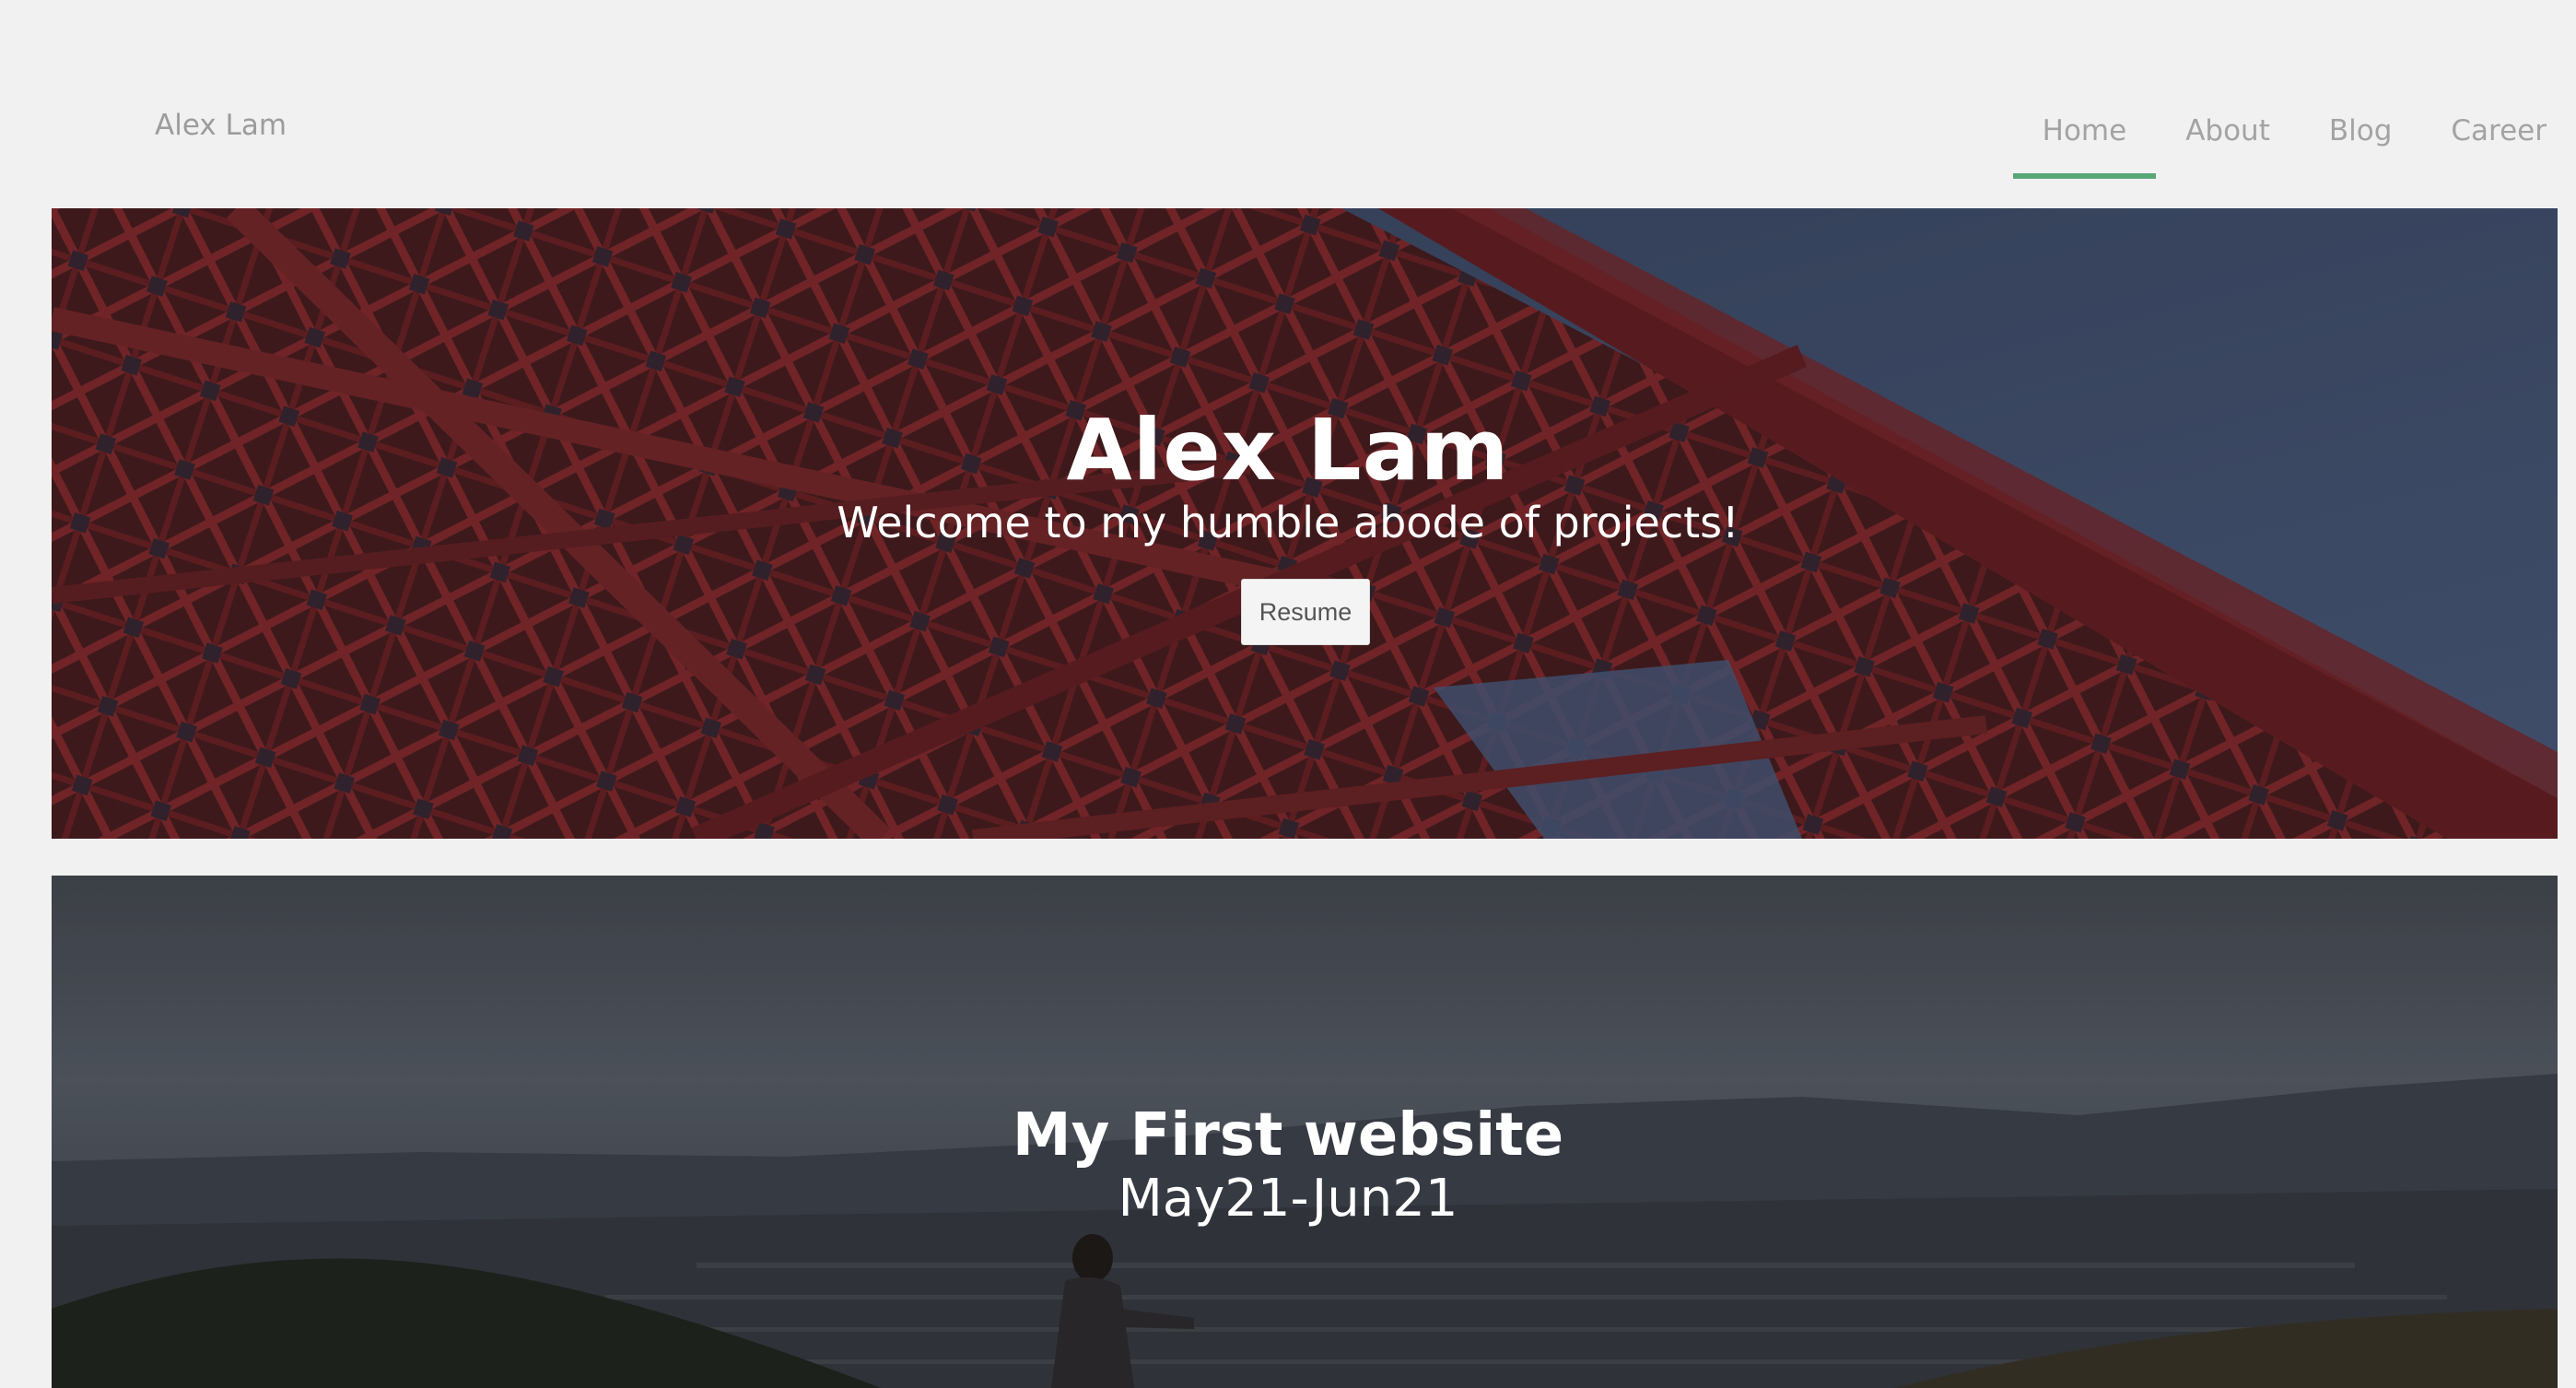 Image resolution: width=2576 pixels, height=1388 pixels. I want to click on nav-links: Home About Blog Career, so click(2294, 90).